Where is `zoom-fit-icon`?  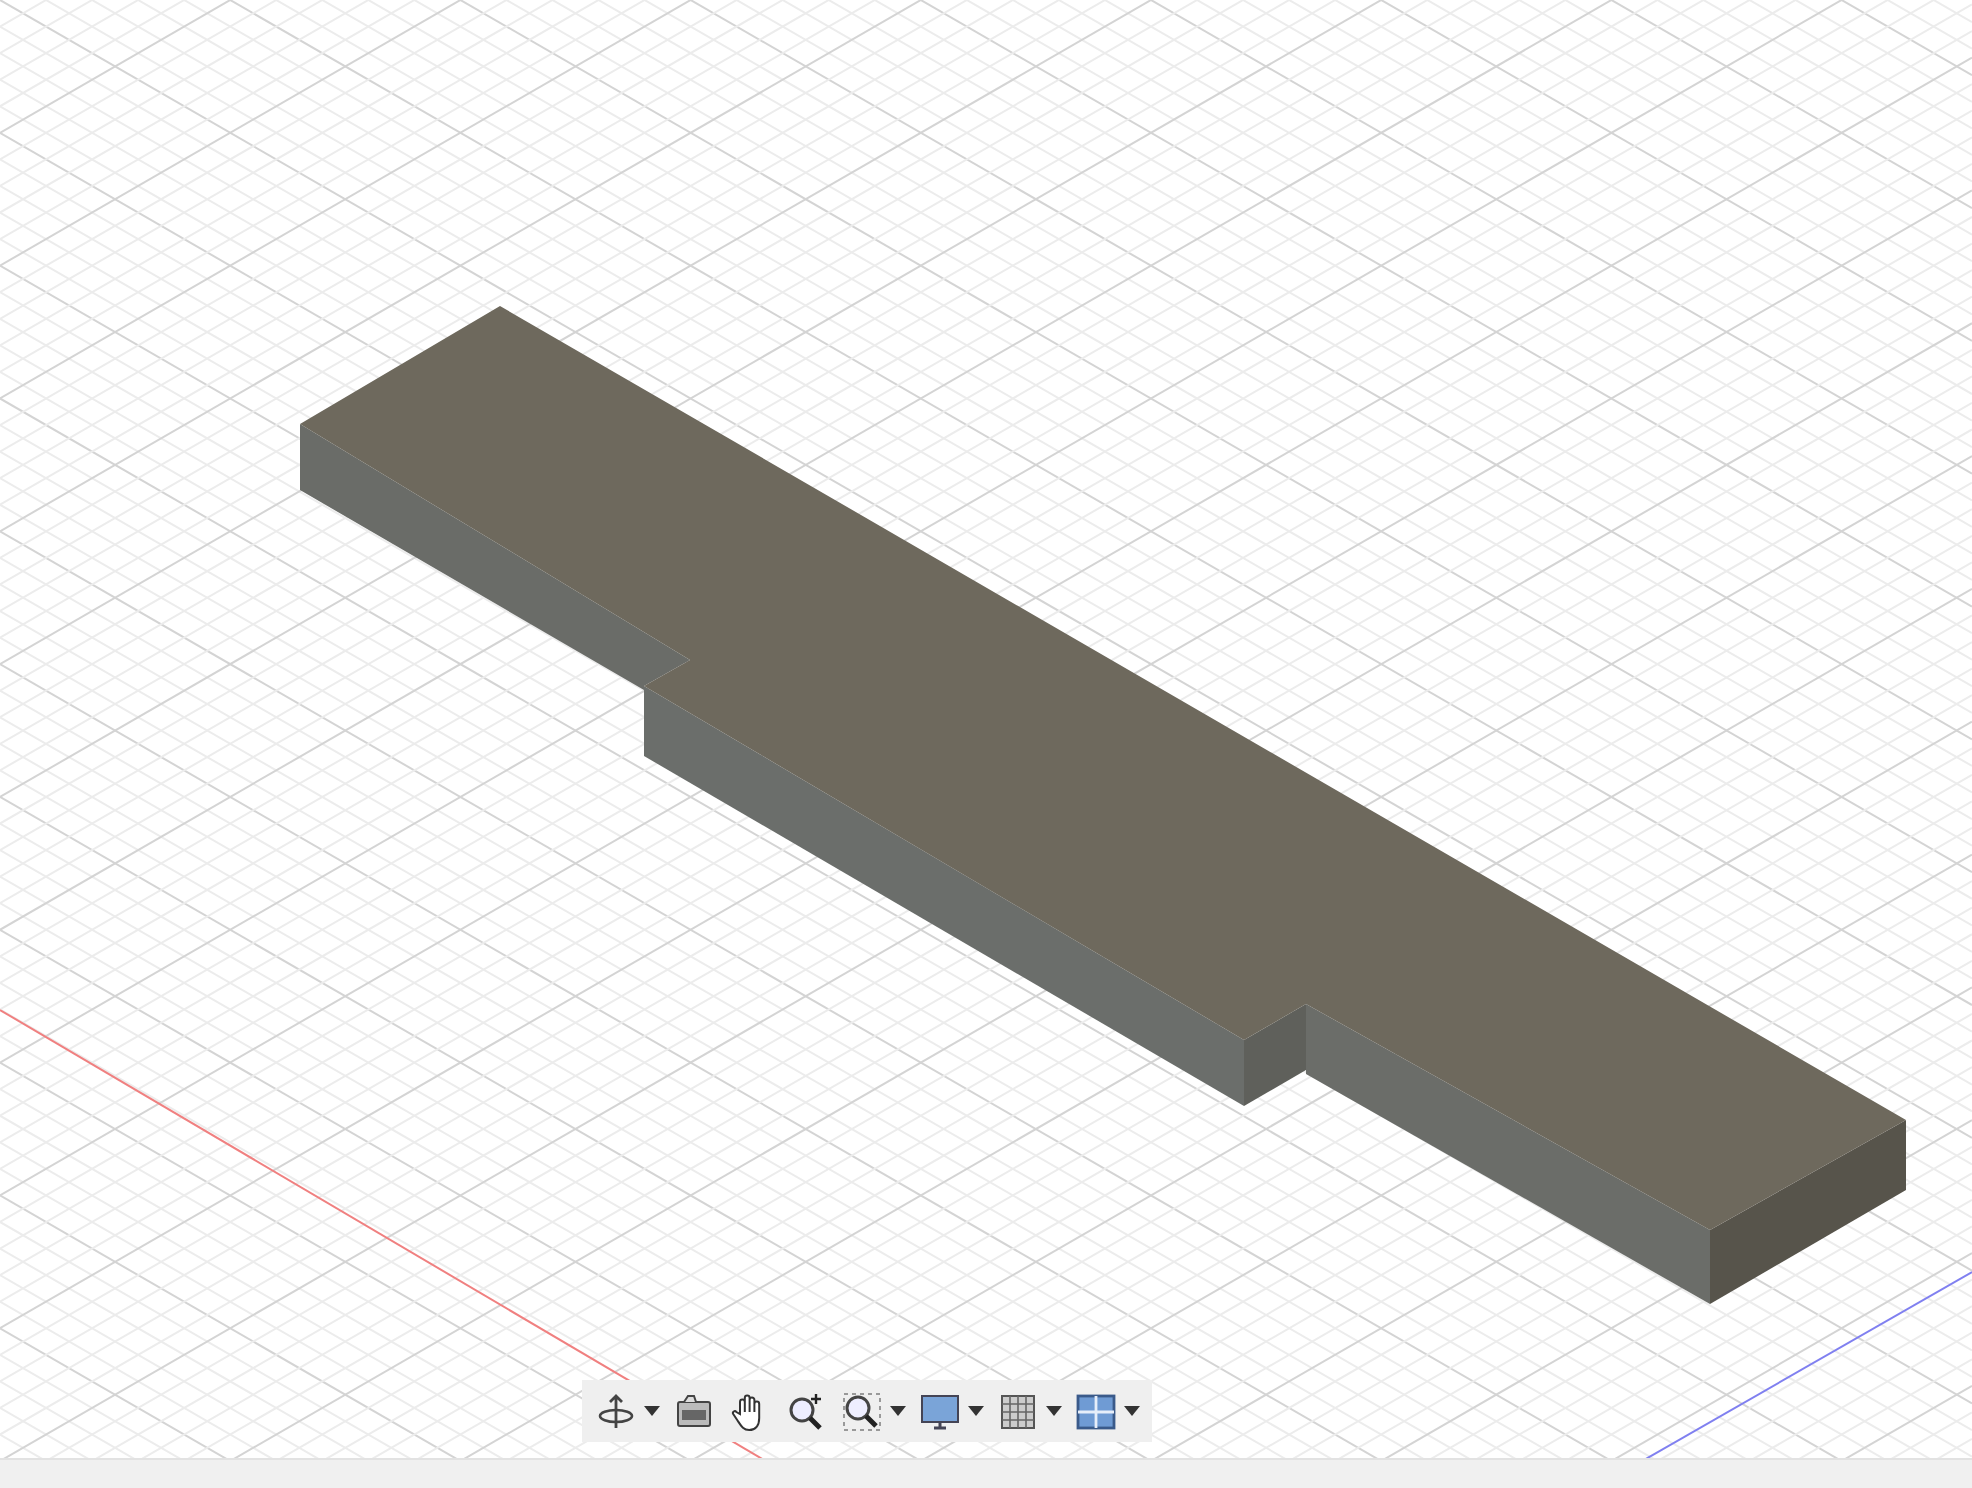
zoom-fit-icon is located at coordinates (862, 1411).